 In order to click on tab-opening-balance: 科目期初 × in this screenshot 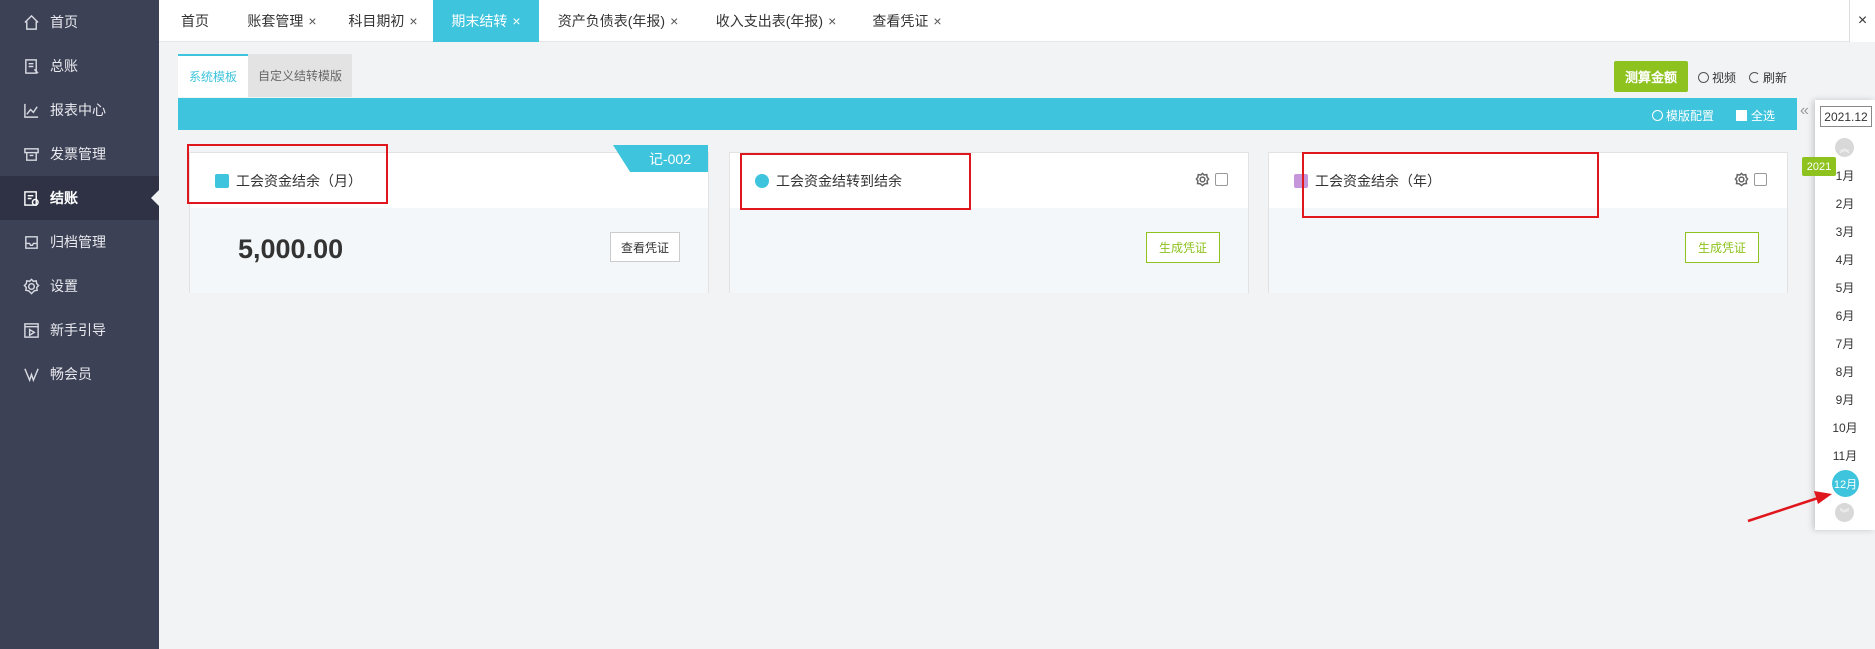, I will do `click(383, 21)`.